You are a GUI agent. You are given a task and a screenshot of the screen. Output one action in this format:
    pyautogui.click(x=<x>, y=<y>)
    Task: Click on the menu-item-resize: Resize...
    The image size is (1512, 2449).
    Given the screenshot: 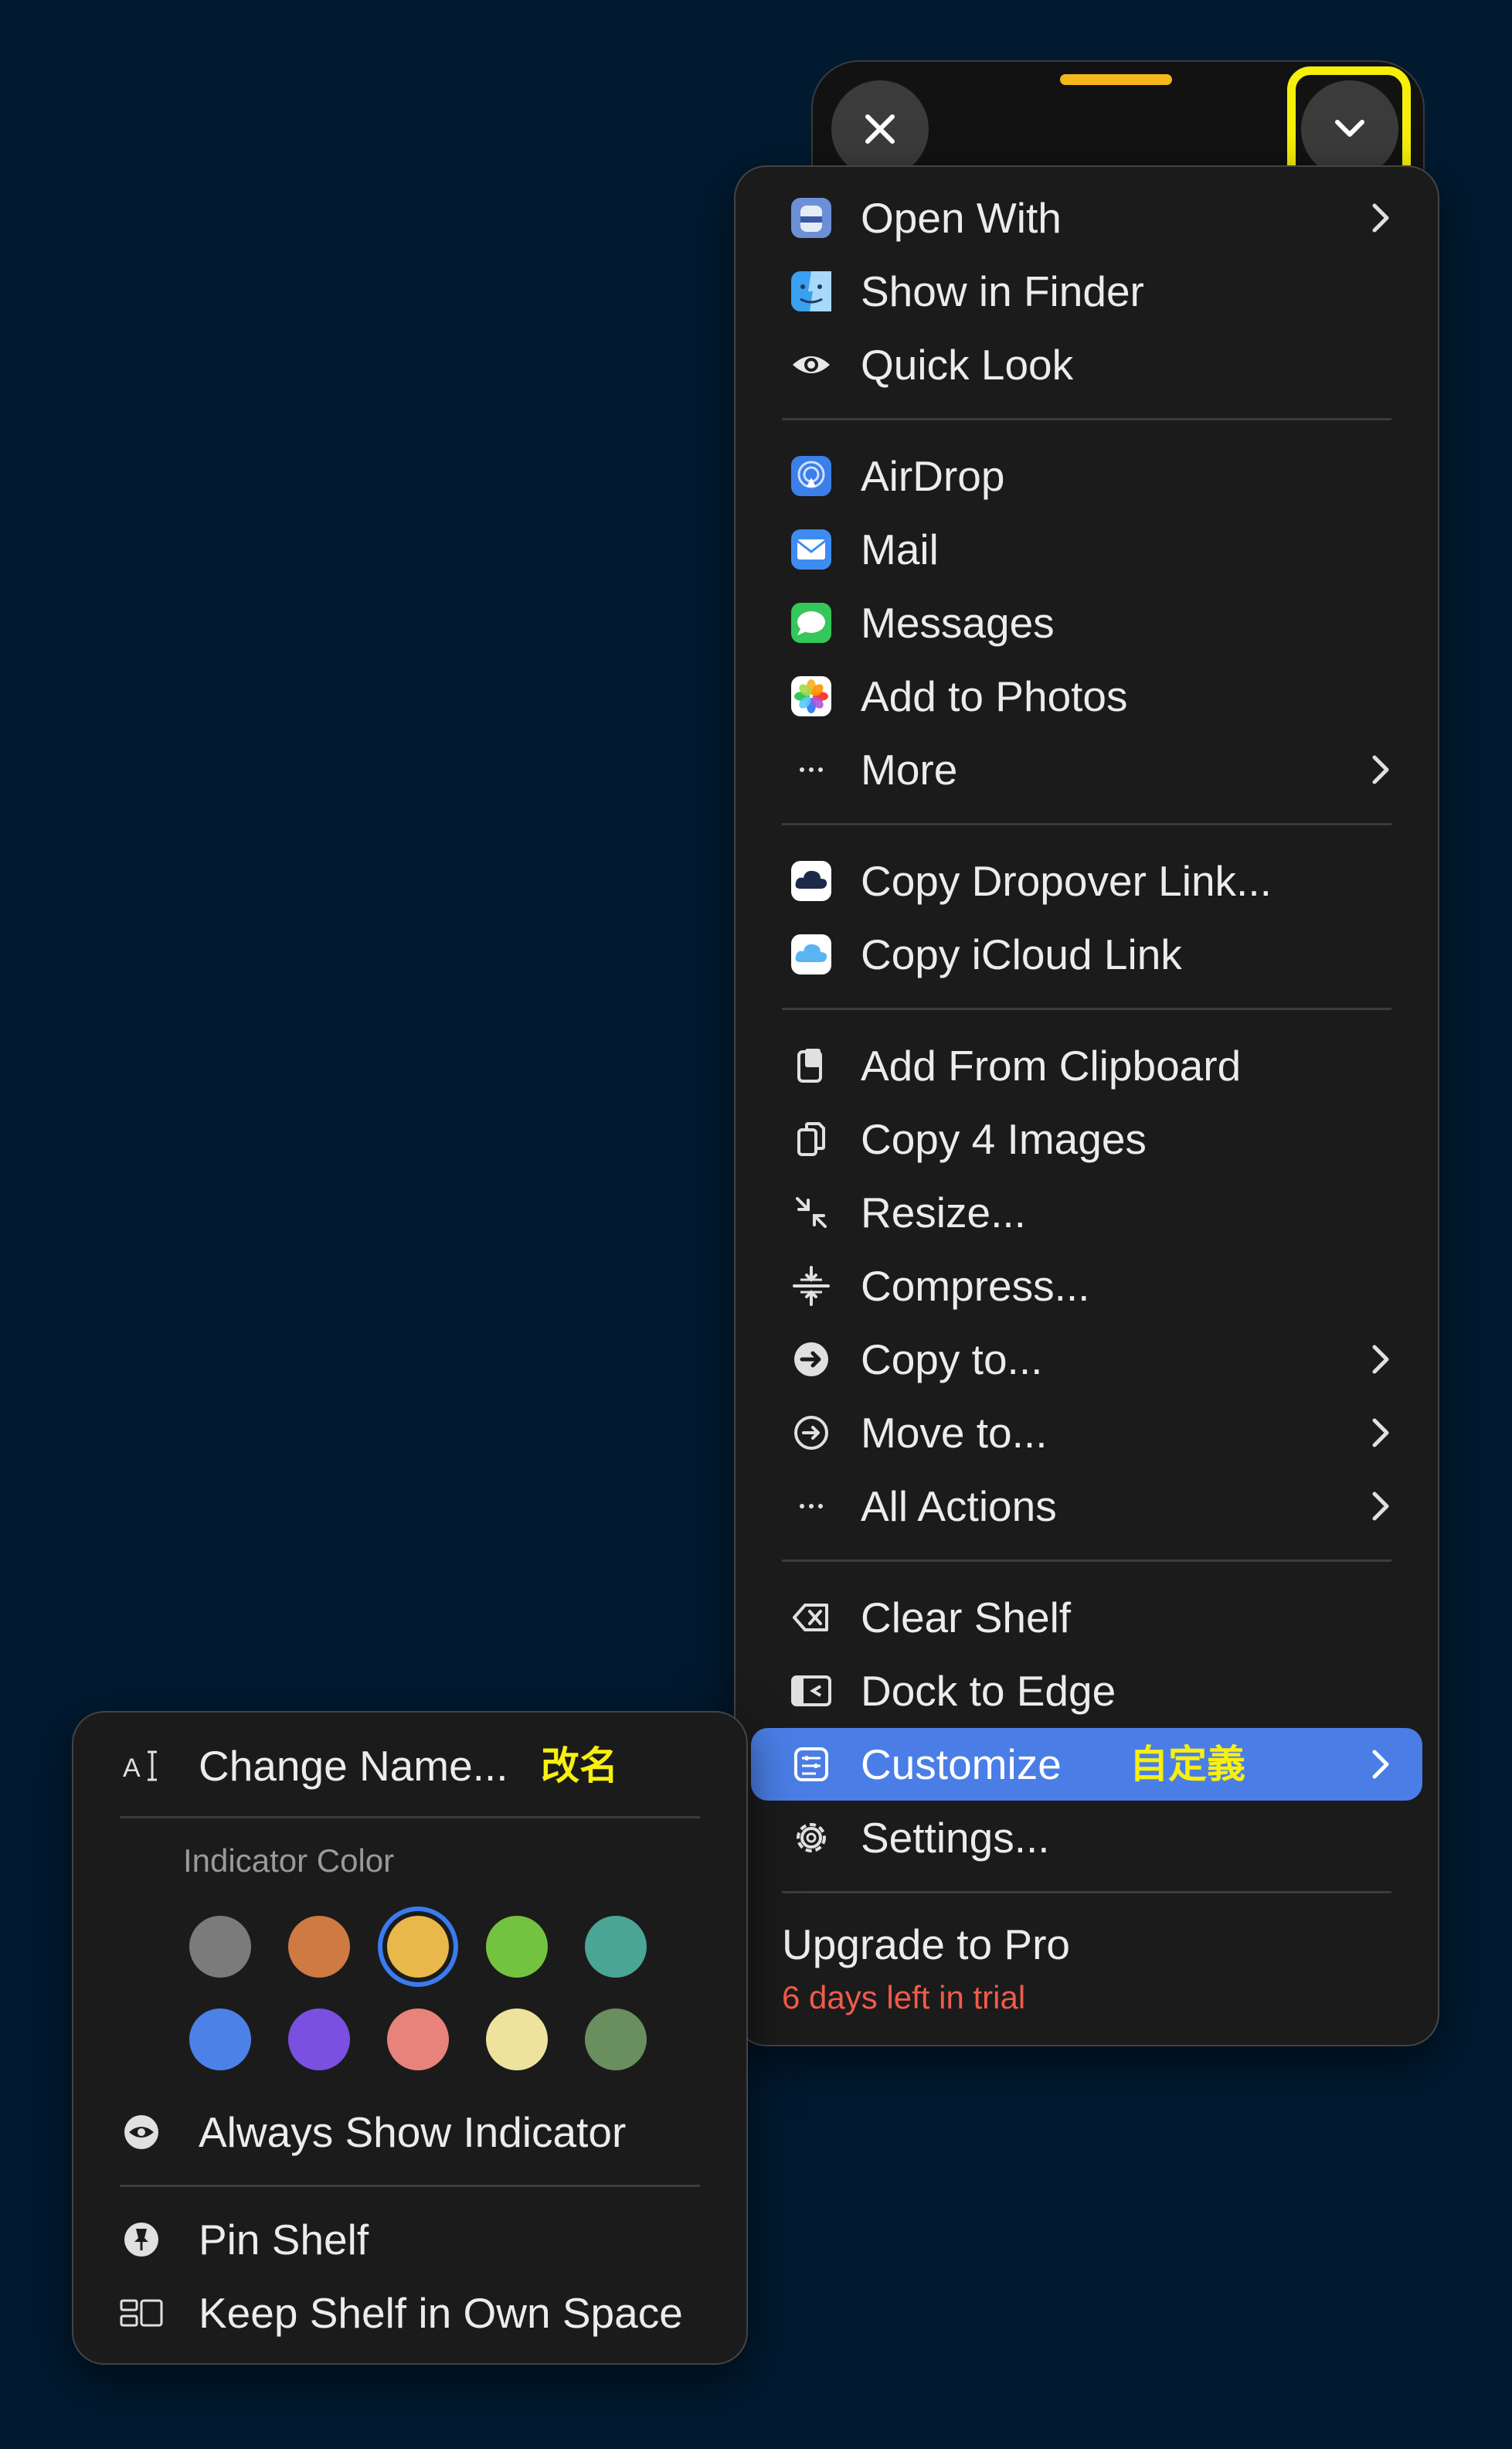 What is the action you would take?
    pyautogui.click(x=1087, y=1212)
    